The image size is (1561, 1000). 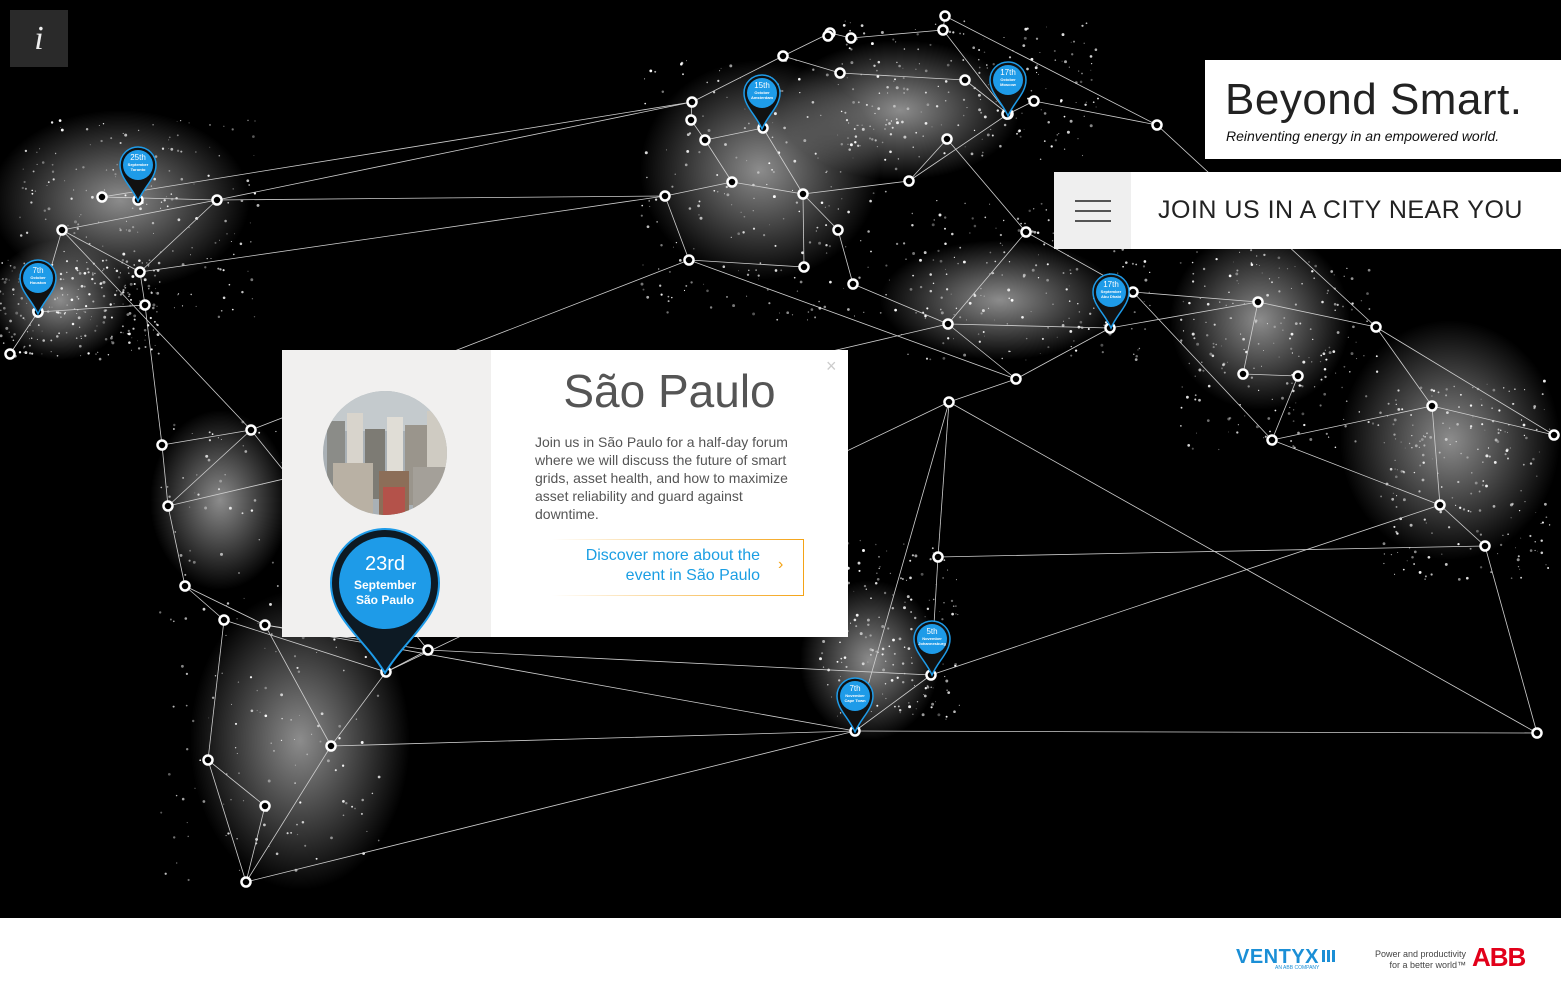 What do you see at coordinates (1499, 957) in the screenshot?
I see `abb-logo: ABB` at bounding box center [1499, 957].